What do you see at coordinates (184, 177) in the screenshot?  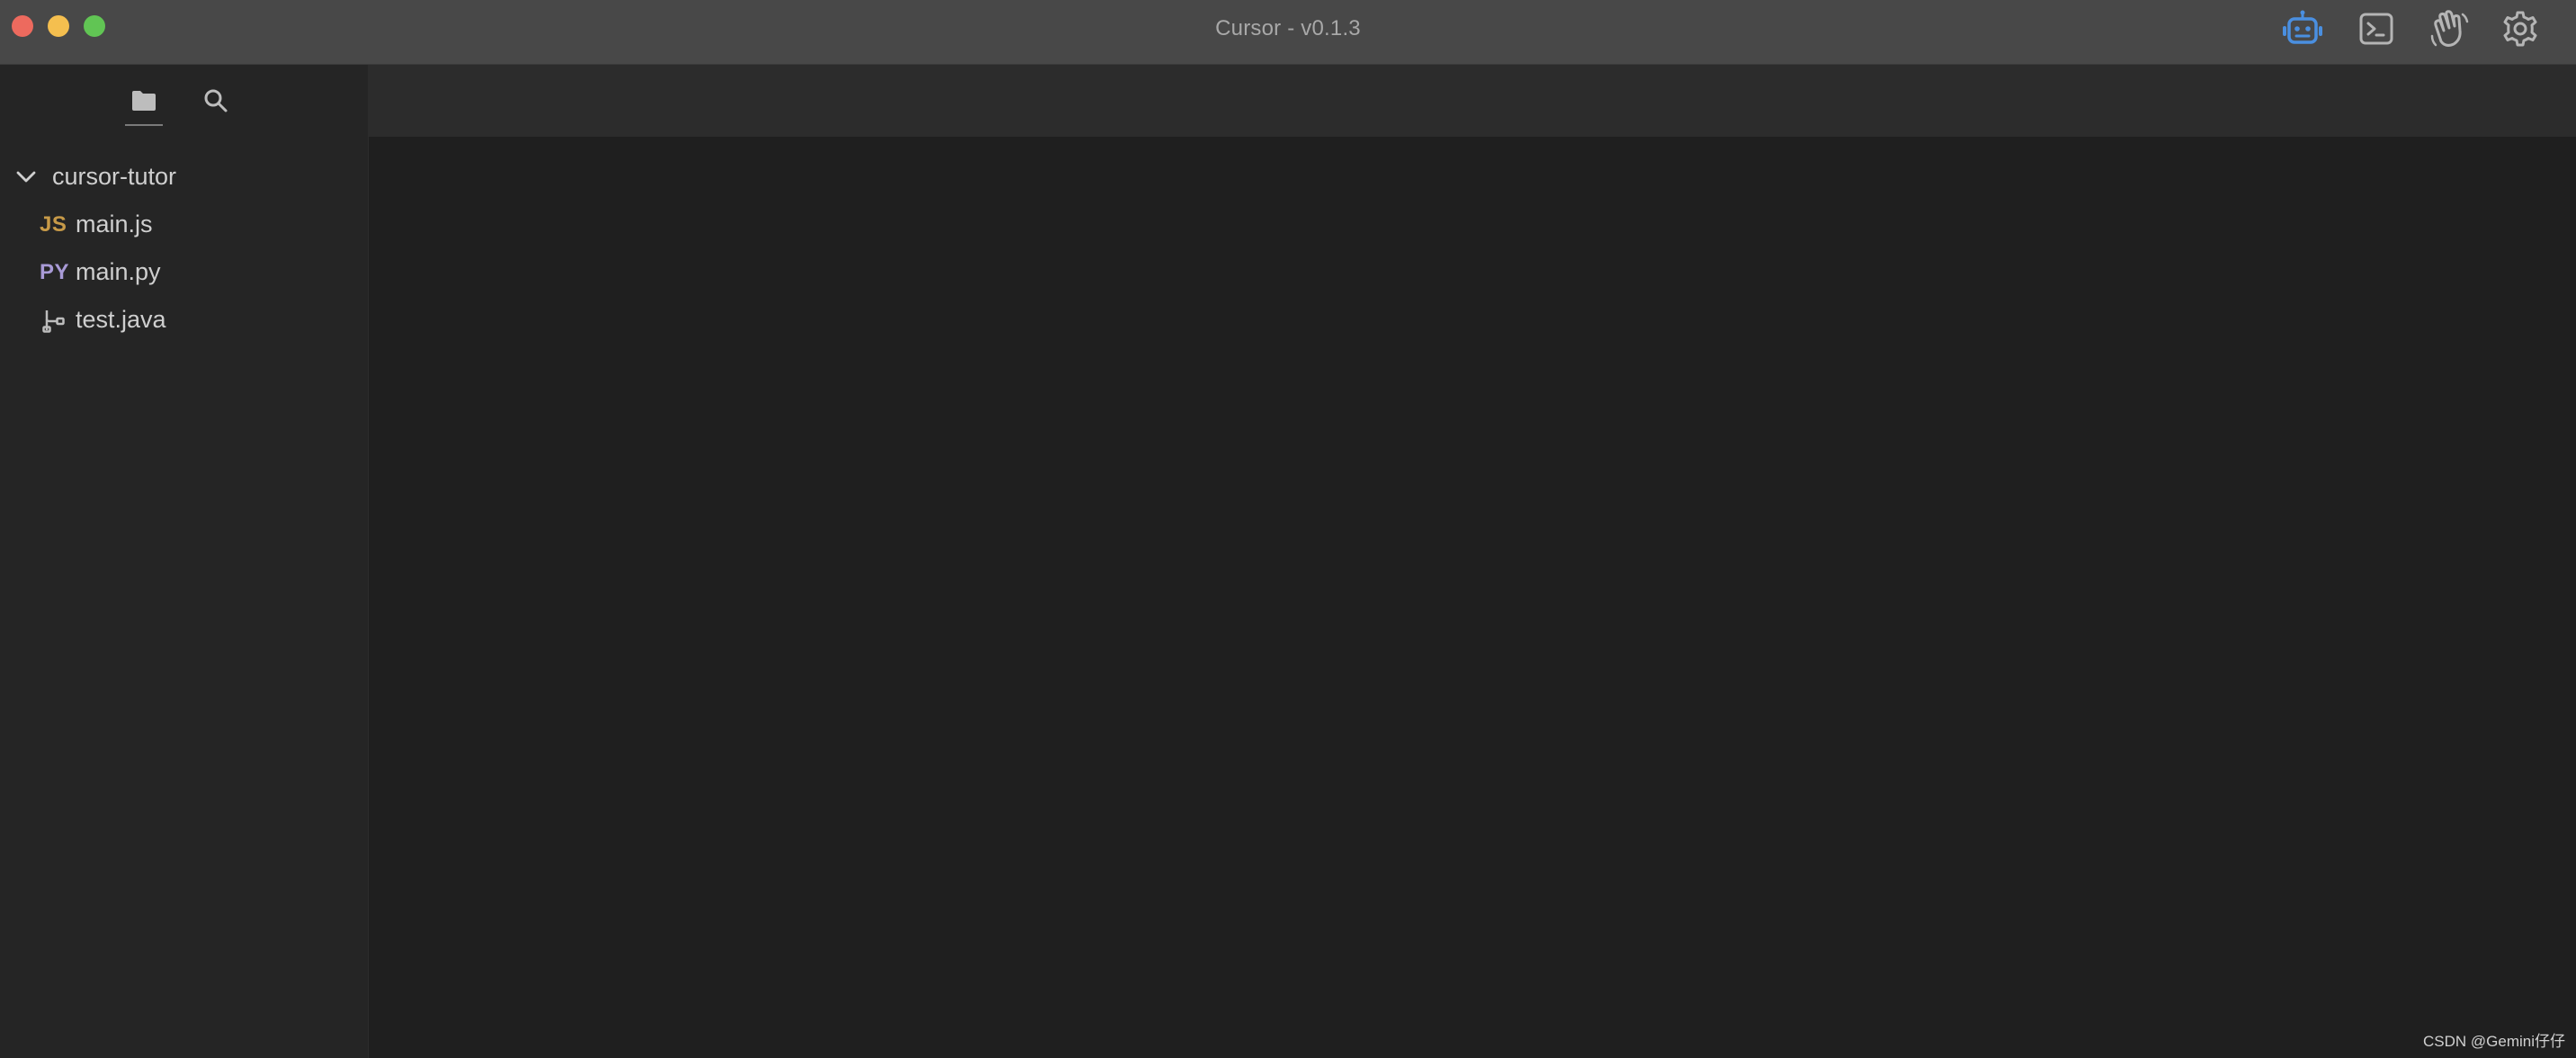 I see `folder-row-cursor-tutor: cursor-tutor` at bounding box center [184, 177].